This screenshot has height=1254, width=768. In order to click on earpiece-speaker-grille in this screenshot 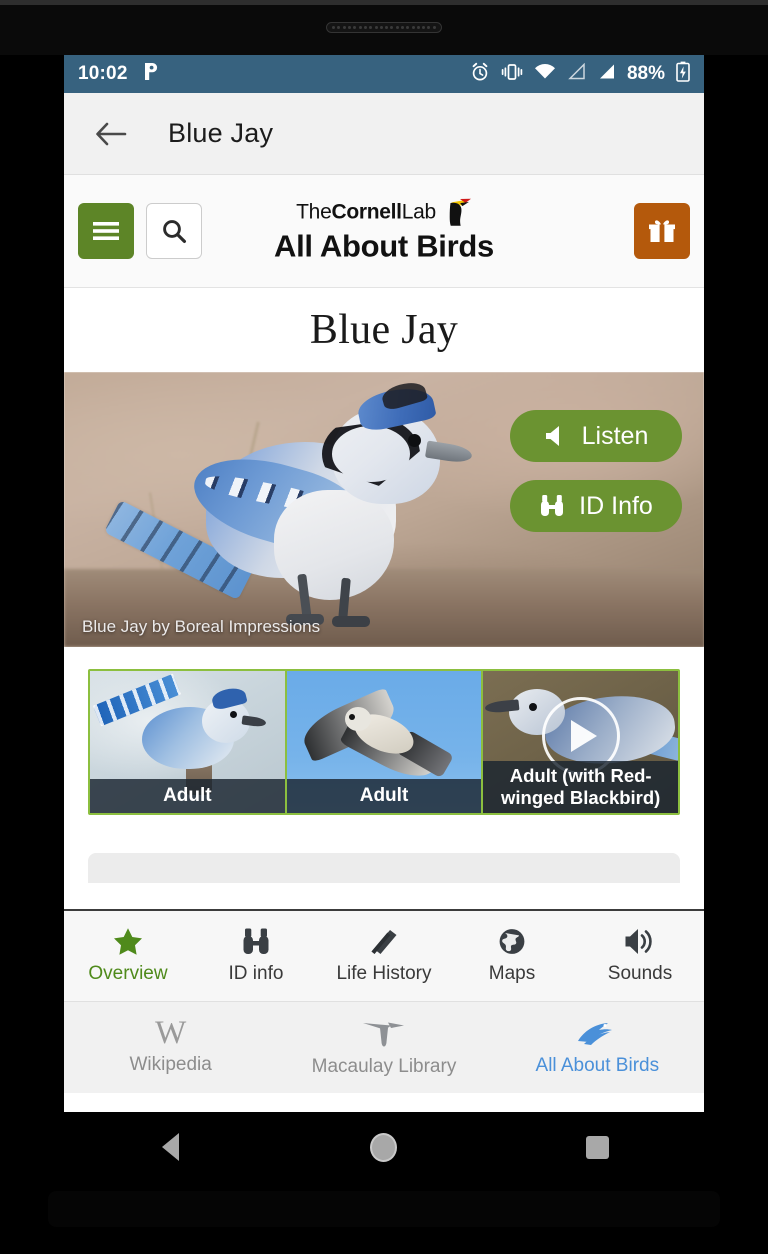, I will do `click(384, 27)`.